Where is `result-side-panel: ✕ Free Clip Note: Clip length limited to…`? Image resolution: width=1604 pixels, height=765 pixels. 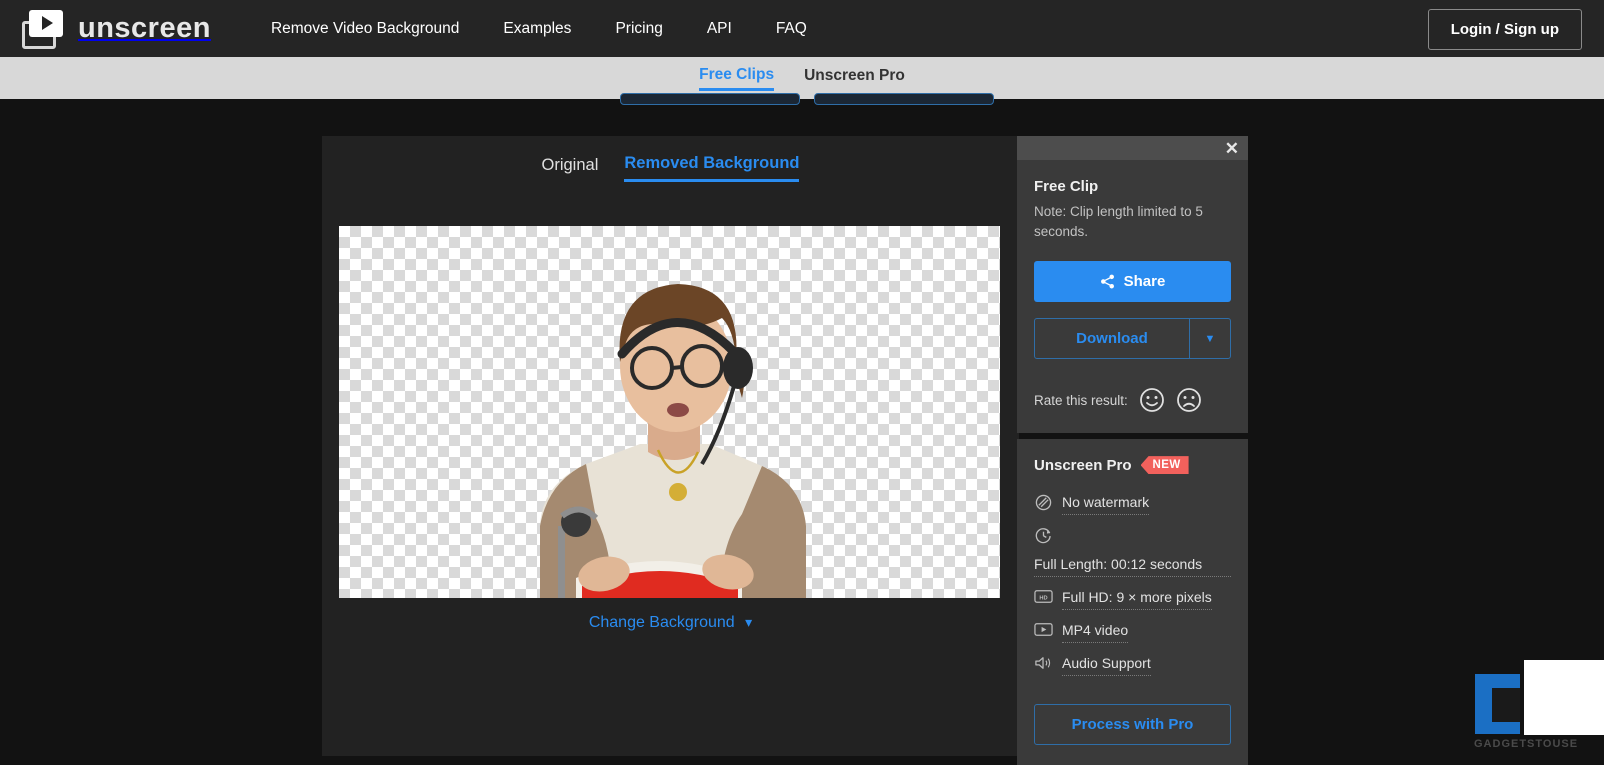 result-side-panel: ✕ Free Clip Note: Clip length limited to… is located at coordinates (1132, 450).